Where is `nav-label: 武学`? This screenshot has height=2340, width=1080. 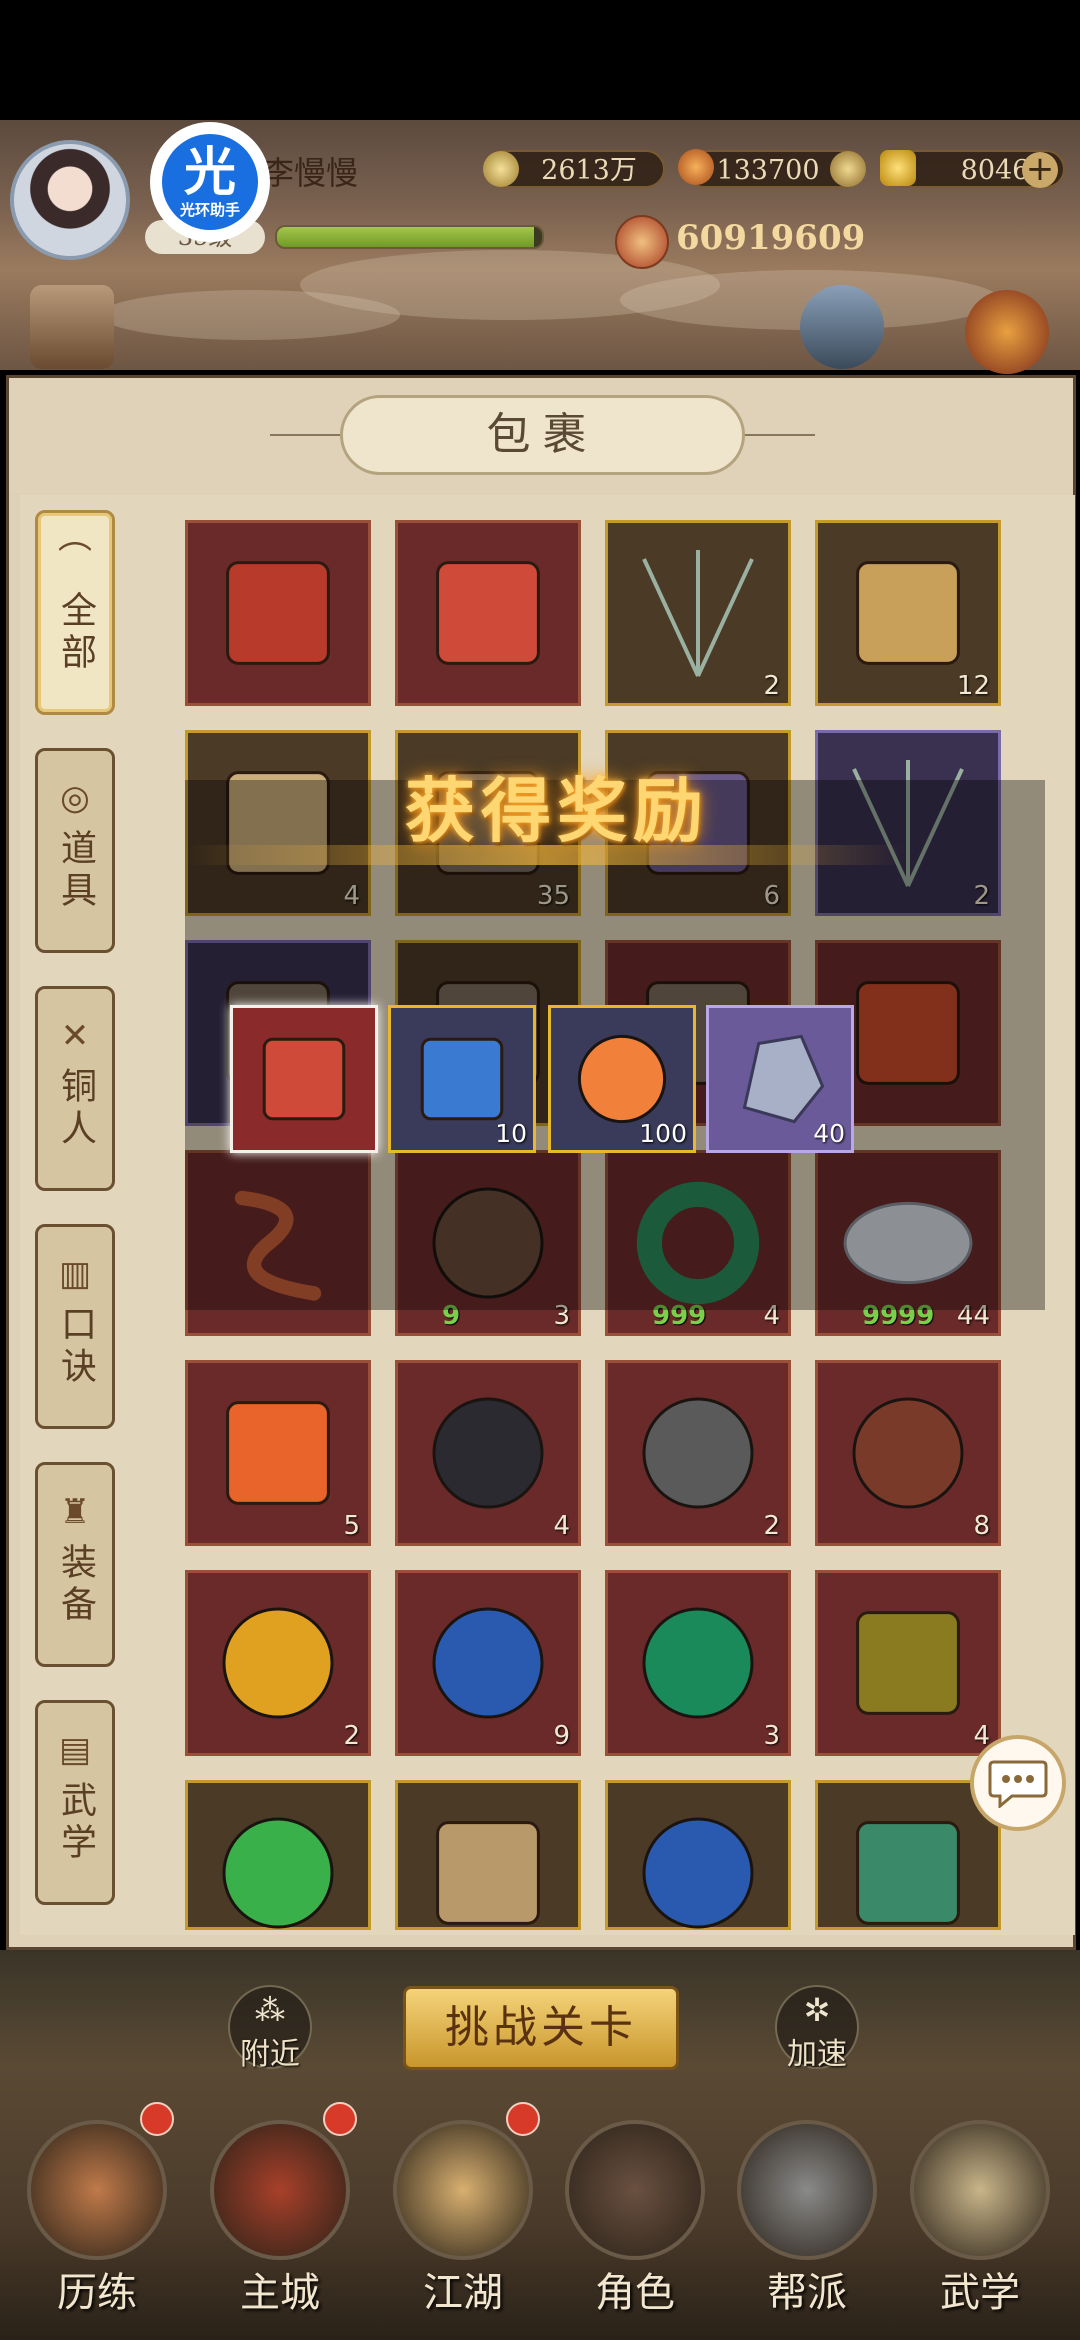 nav-label: 武学 is located at coordinates (980, 2293).